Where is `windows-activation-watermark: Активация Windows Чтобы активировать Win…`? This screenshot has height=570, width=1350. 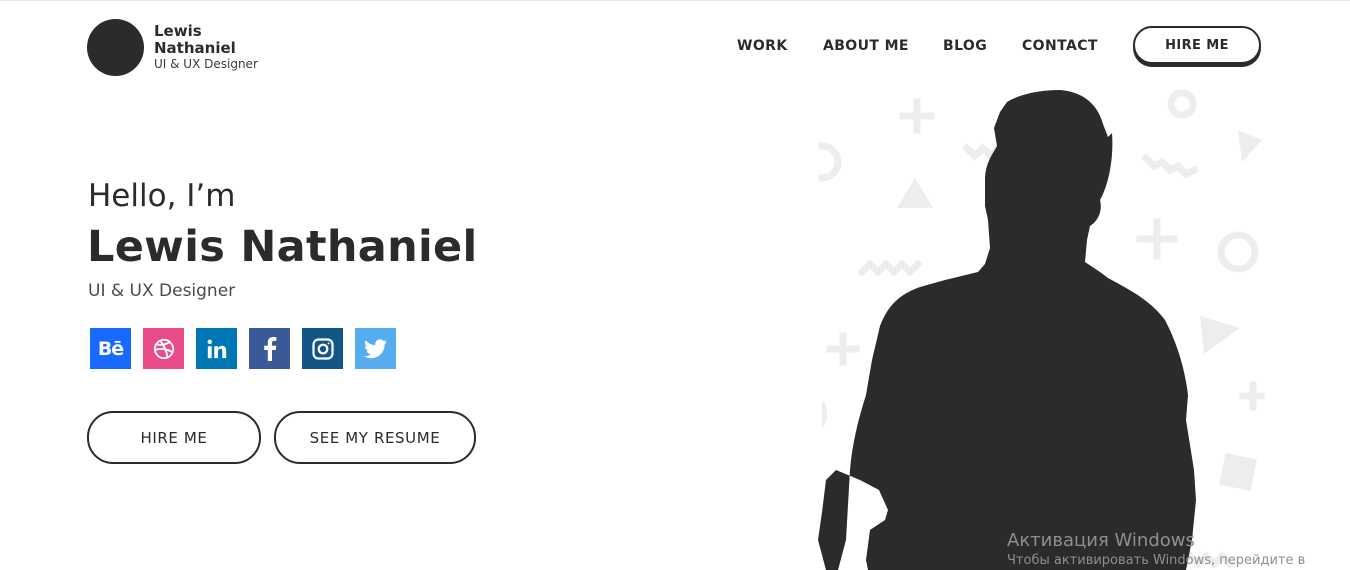
windows-activation-watermark: Активация Windows Чтобы активировать Win… is located at coordinates (1156, 549).